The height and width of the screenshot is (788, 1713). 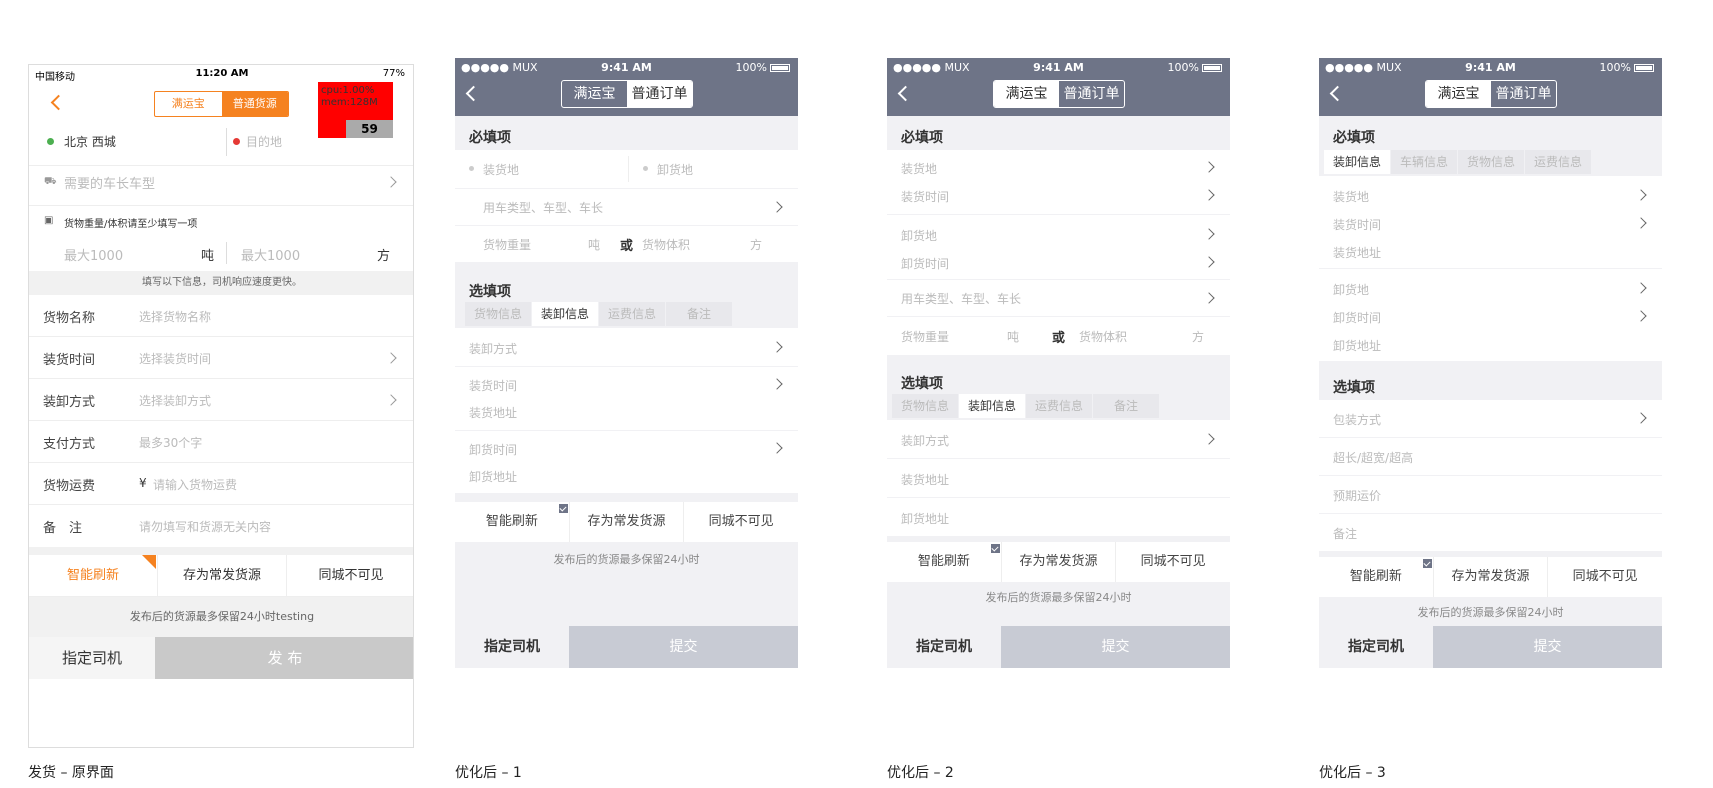 What do you see at coordinates (1424, 162) in the screenshot?
I see `tab-vehicle-info: 车辆信息` at bounding box center [1424, 162].